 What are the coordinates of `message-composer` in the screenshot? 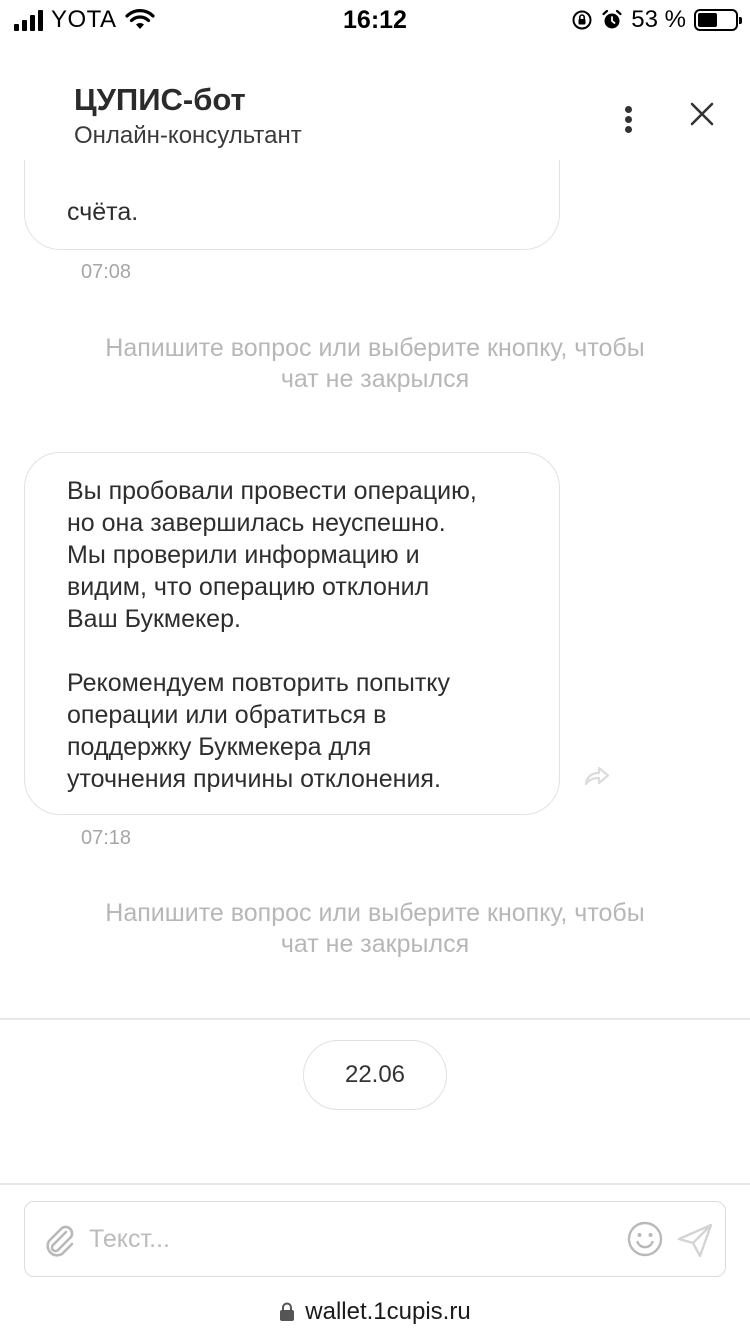 It's located at (375, 1239).